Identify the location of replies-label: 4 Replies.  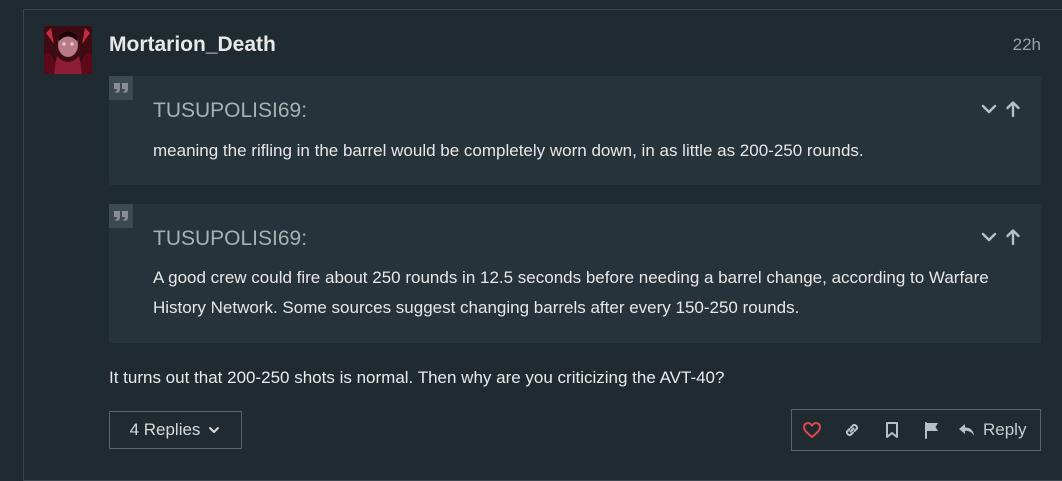
(165, 429).